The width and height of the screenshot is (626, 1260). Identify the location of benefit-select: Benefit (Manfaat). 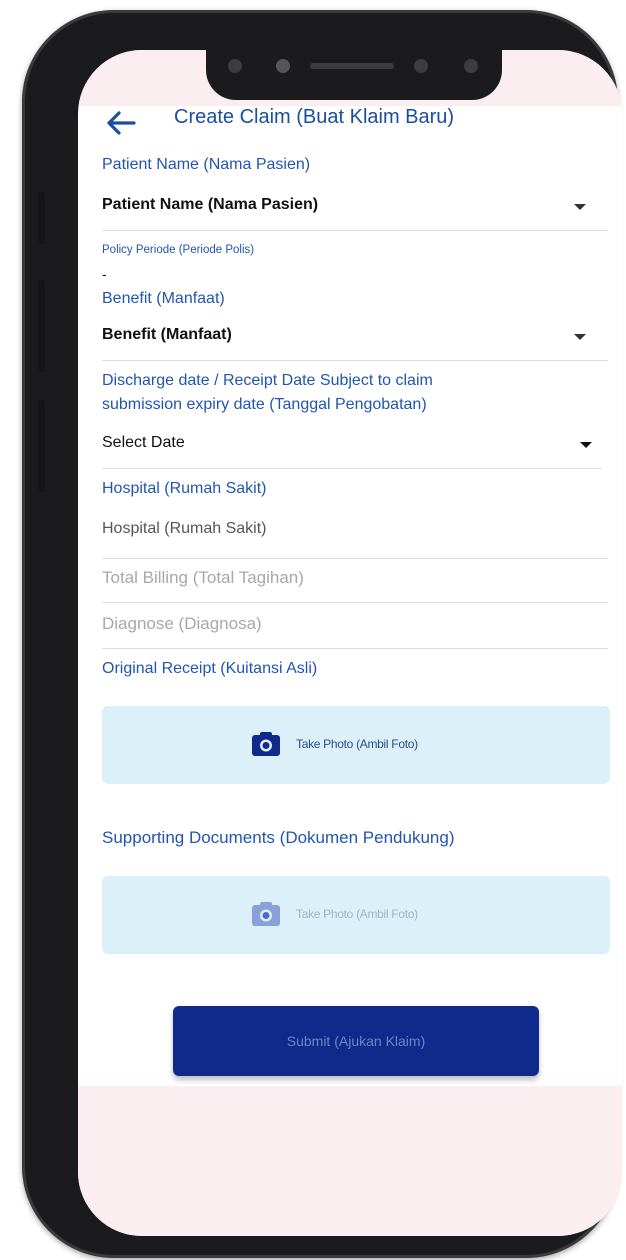
(355, 336).